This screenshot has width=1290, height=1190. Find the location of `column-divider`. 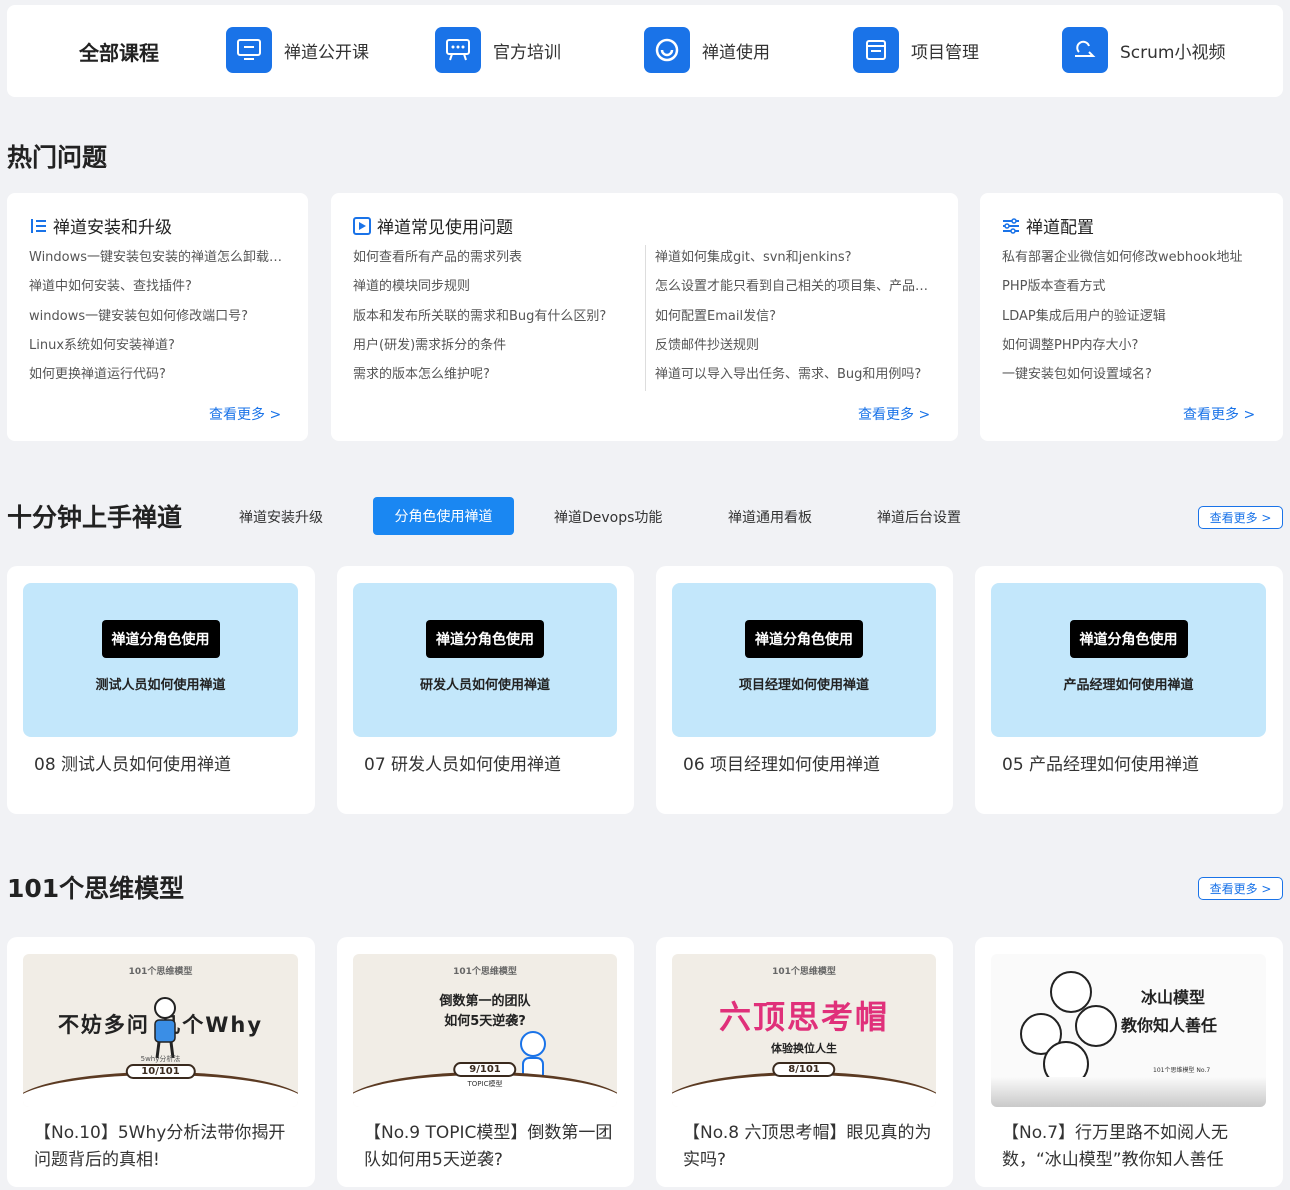

column-divider is located at coordinates (645, 318).